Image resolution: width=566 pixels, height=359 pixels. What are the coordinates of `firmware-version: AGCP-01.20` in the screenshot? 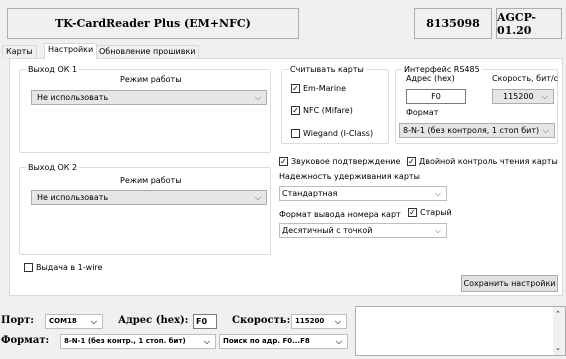 It's located at (529, 23).